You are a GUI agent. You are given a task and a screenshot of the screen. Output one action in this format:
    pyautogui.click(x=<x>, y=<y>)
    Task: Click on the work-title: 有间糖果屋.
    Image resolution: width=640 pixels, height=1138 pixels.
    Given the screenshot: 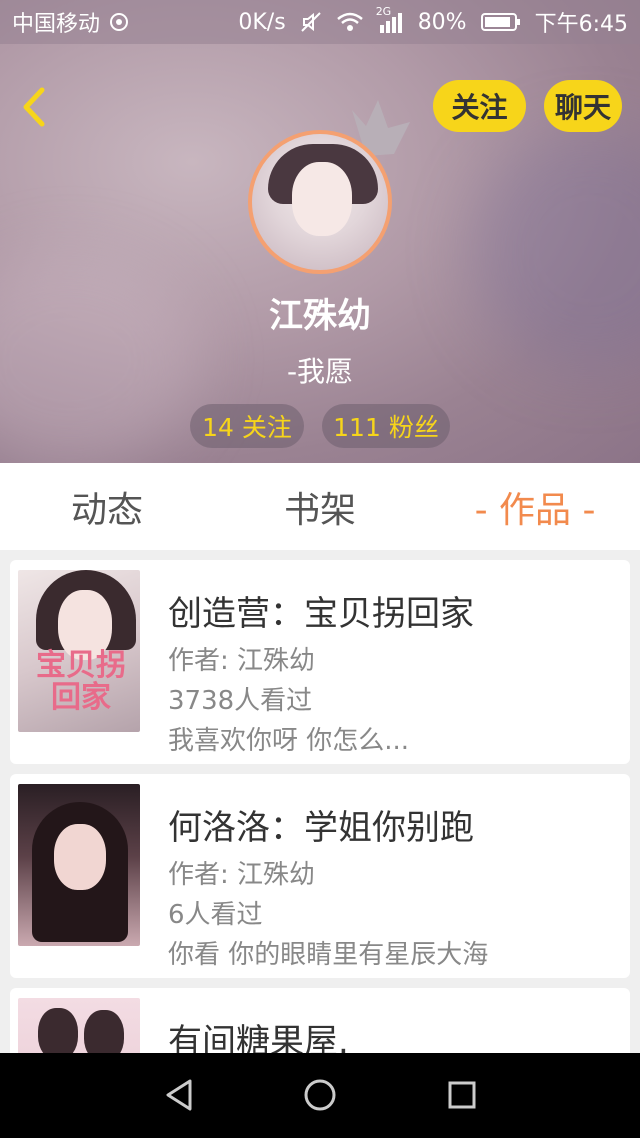 What is the action you would take?
    pyautogui.click(x=258, y=1037)
    